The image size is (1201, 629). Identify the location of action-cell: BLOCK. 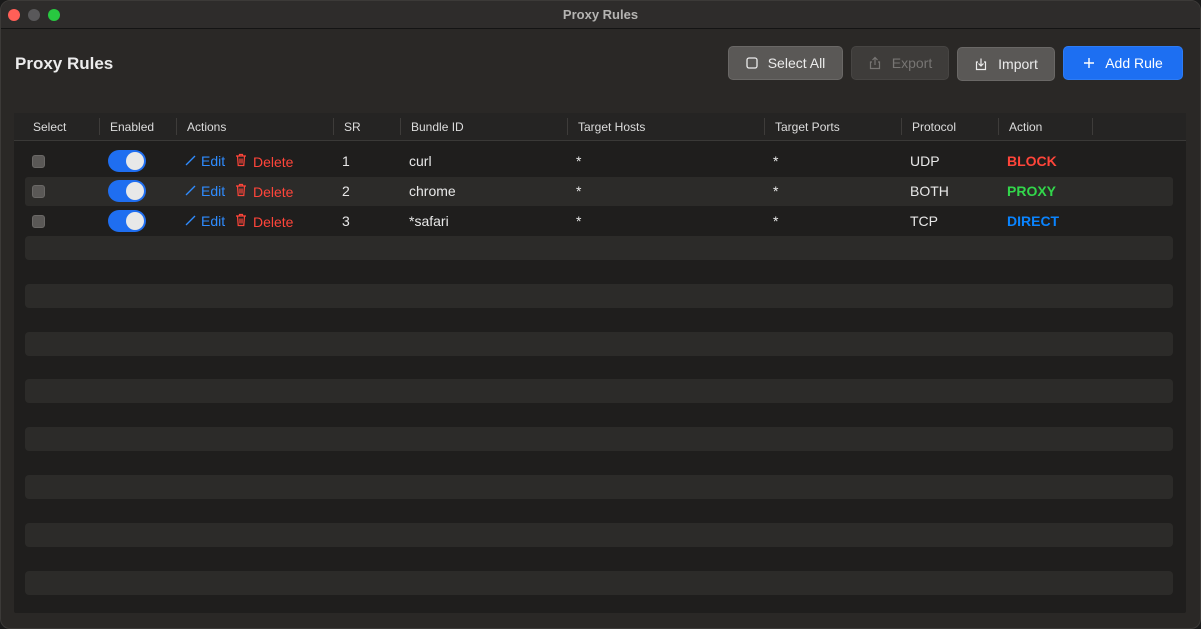
(1032, 161).